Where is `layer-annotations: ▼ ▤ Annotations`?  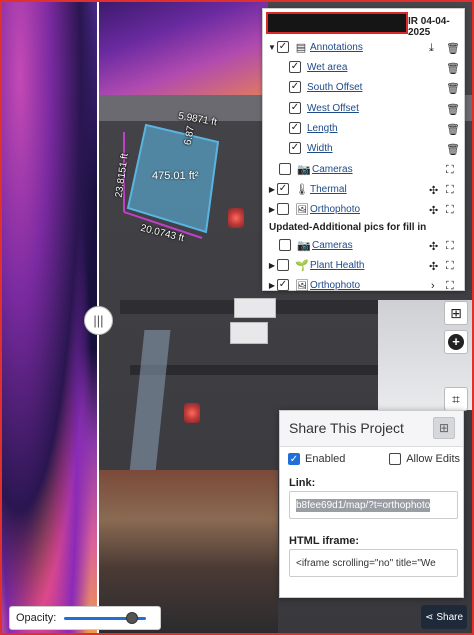
layer-annotations: ▼ ▤ Annotations is located at coordinates (315, 47).